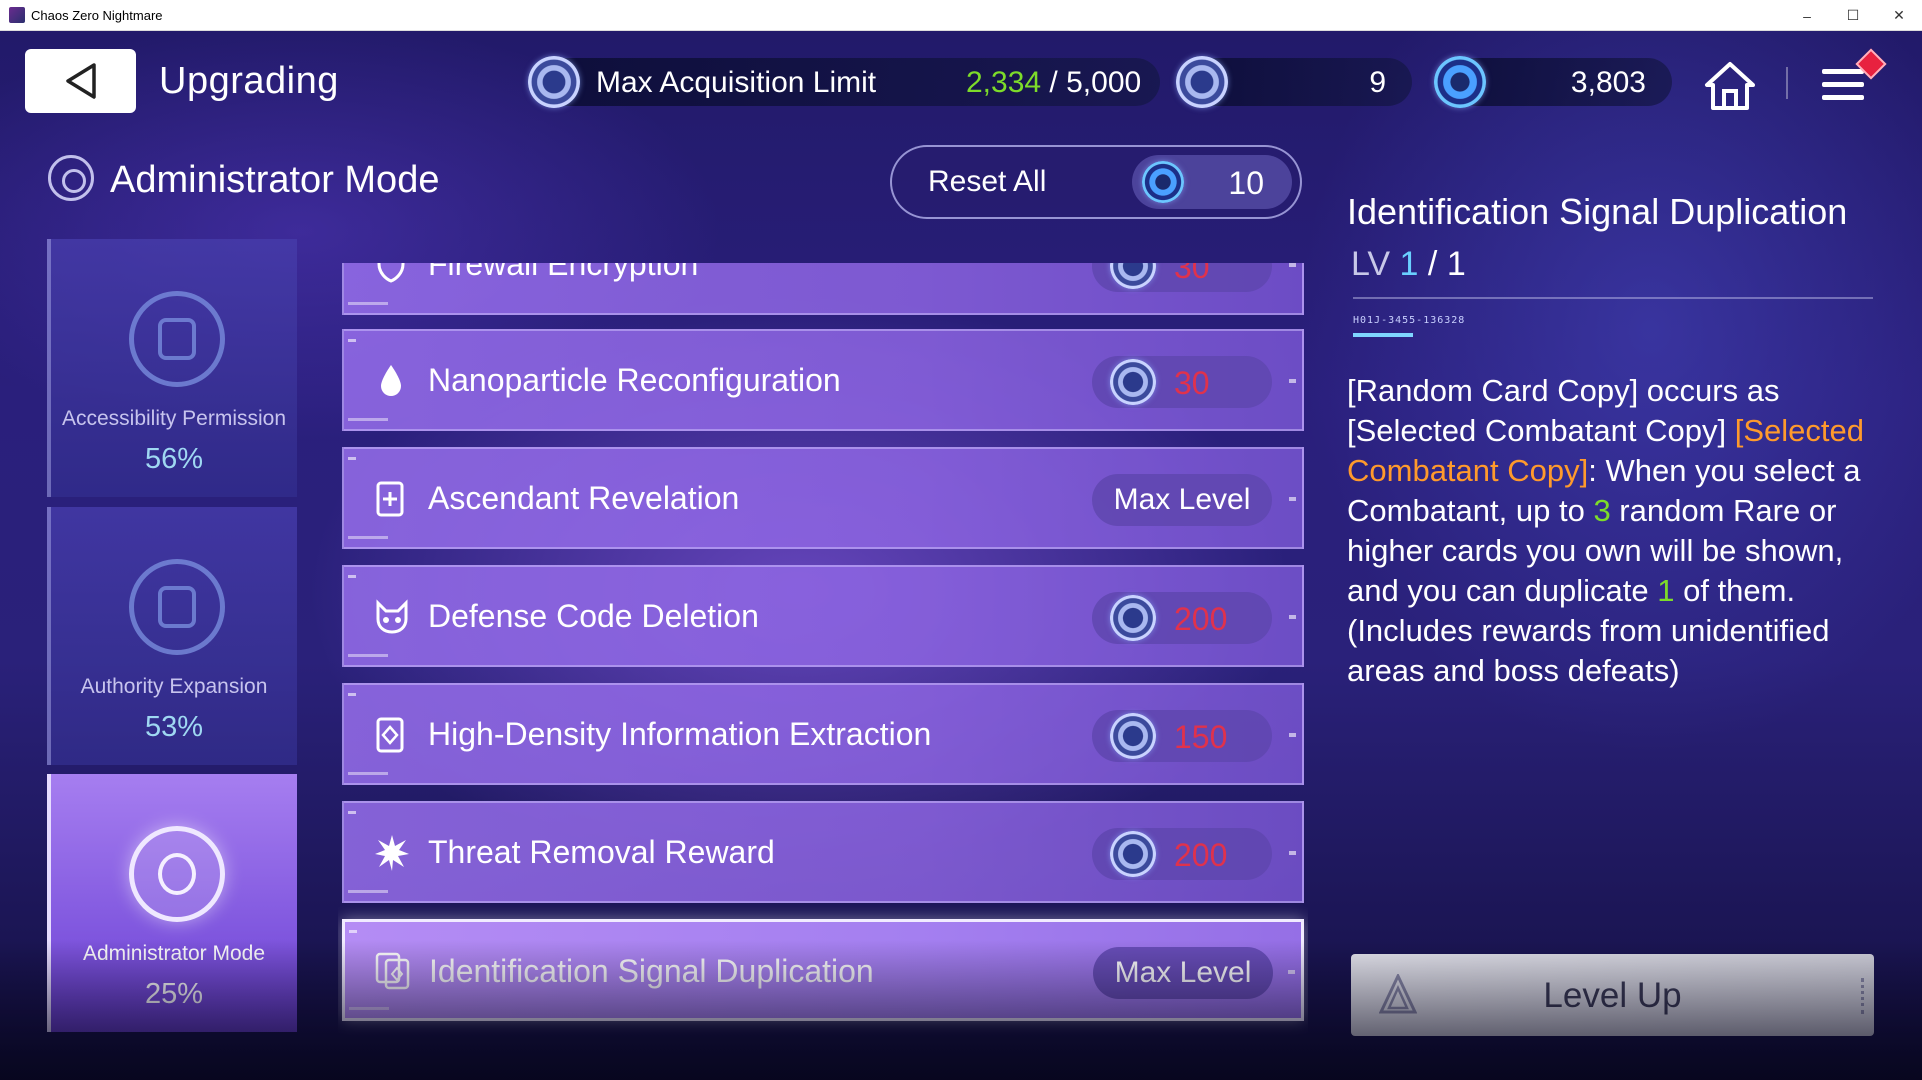 The height and width of the screenshot is (1080, 1922). I want to click on upgrade-row-nanoparticle-reconfiguration: Nanoparticle Reconfiguration 30, so click(823, 380).